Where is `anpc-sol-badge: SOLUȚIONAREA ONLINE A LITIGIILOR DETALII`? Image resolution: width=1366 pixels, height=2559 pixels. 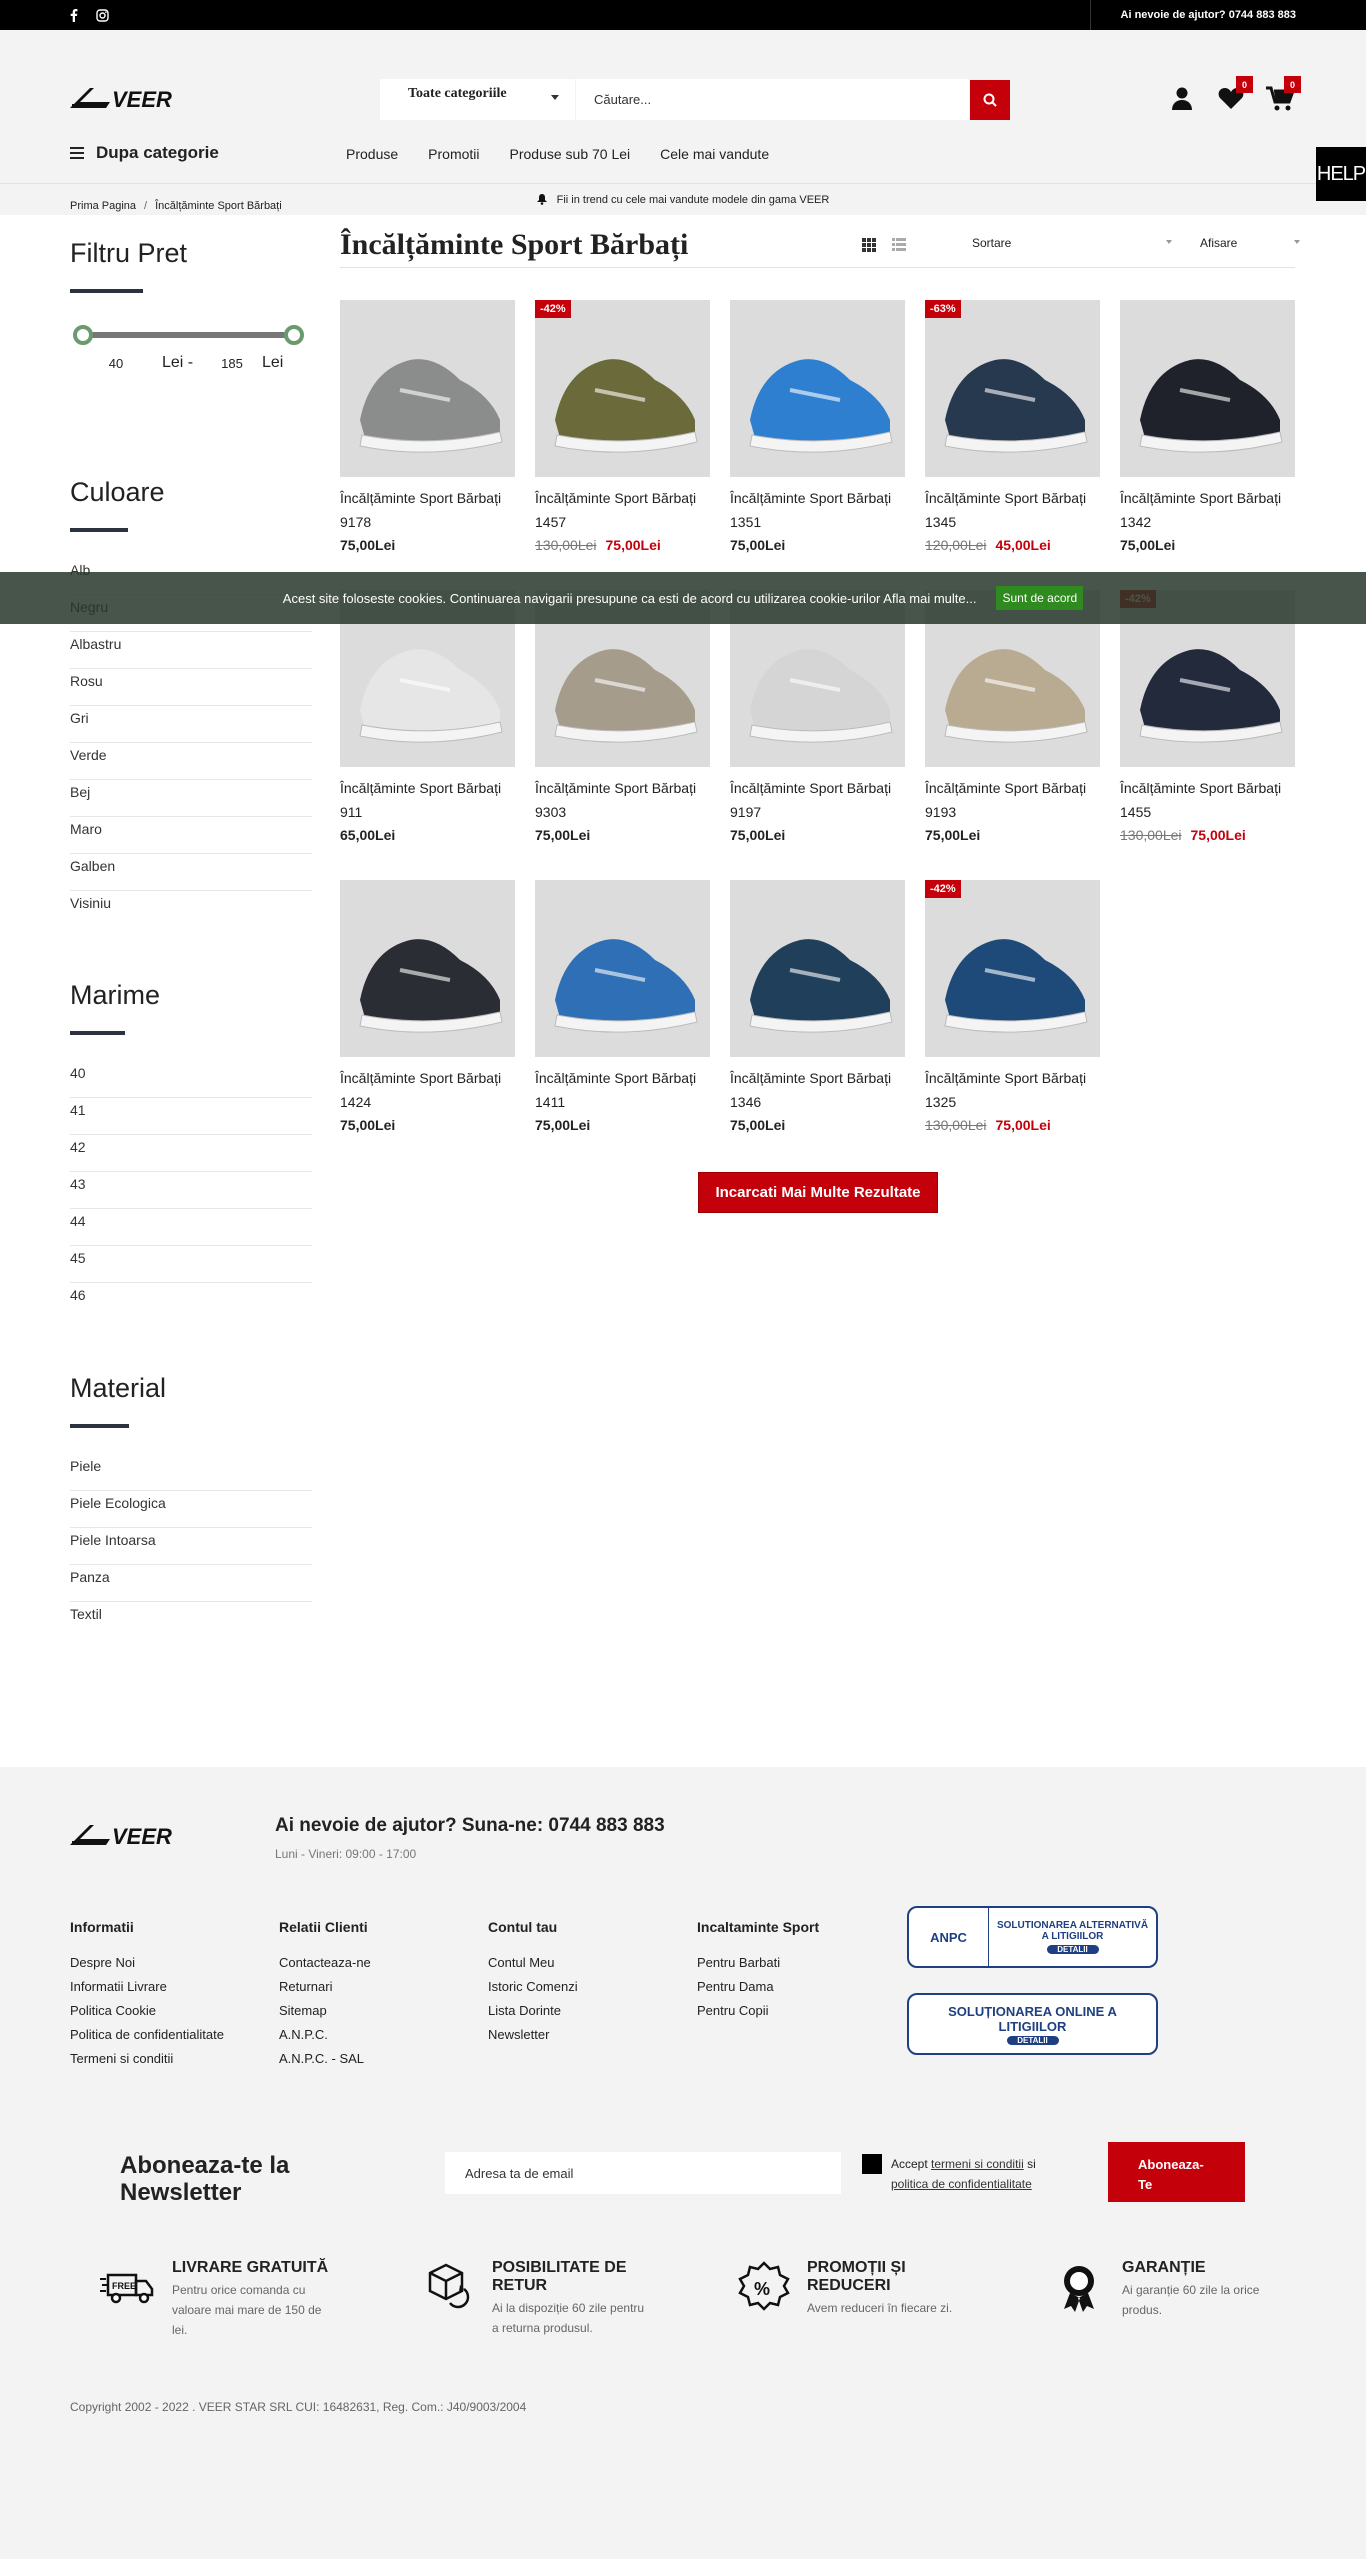
anpc-sol-badge: SOLUȚIONAREA ONLINE A LITIGIILOR DETALII is located at coordinates (1032, 2024).